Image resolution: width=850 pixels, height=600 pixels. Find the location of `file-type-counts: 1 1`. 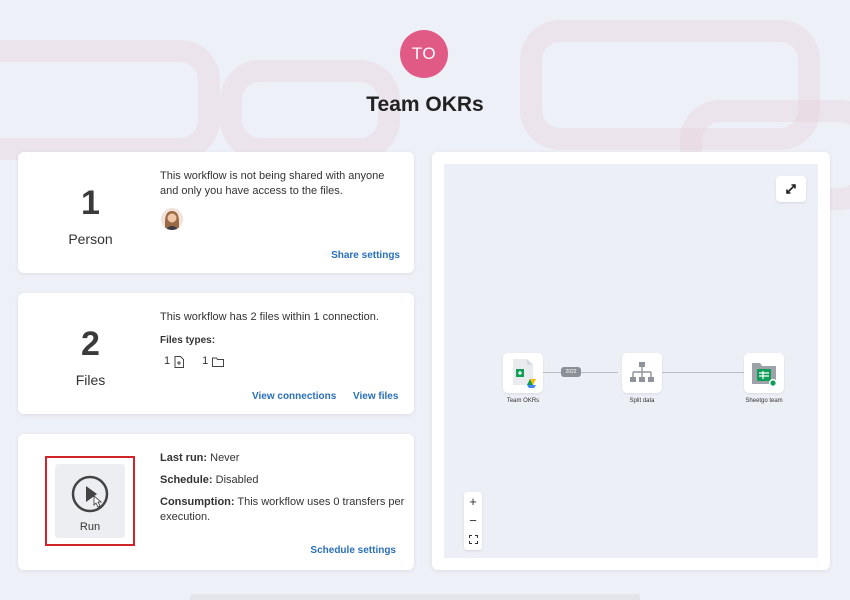

file-type-counts: 1 1 is located at coordinates (194, 361).